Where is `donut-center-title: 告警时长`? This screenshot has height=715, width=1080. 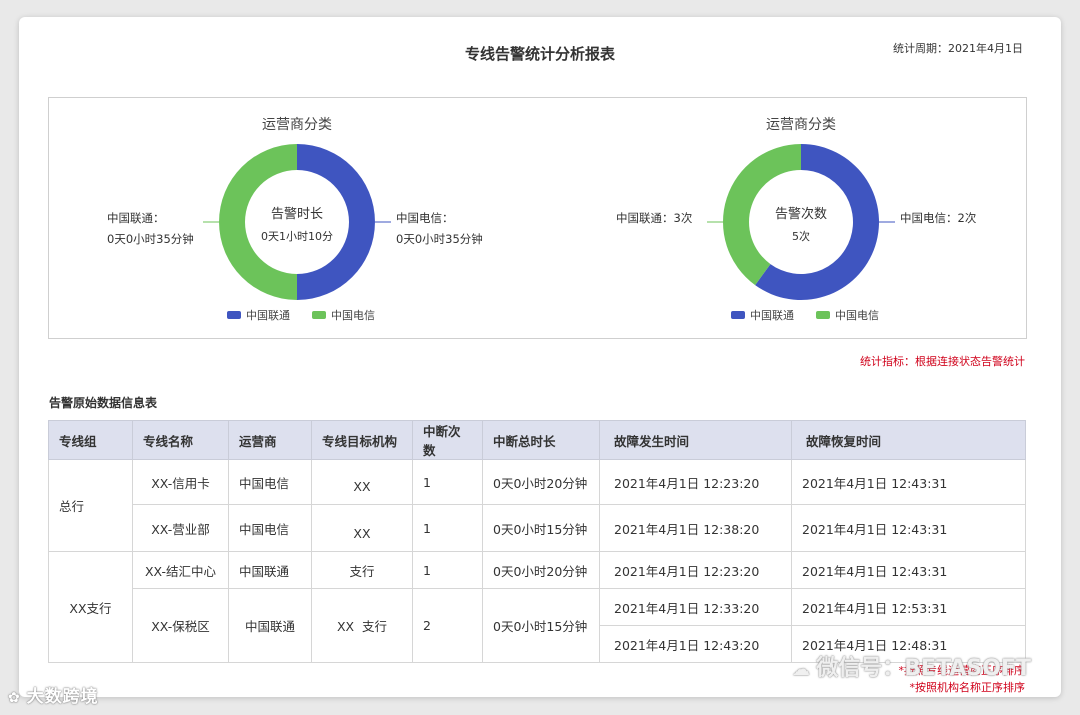 donut-center-title: 告警时长 is located at coordinates (297, 214).